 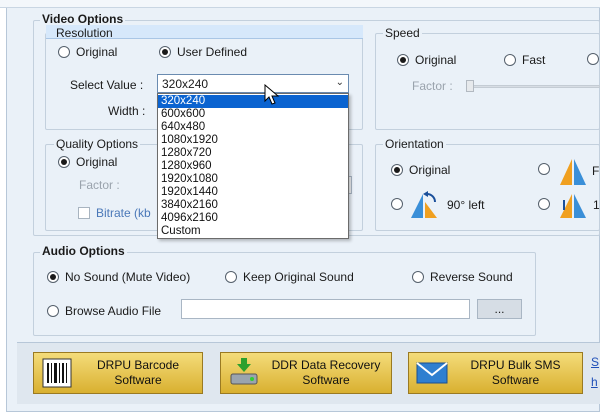 What do you see at coordinates (83, 251) in the screenshot?
I see `audio-options-title: Audio Options` at bounding box center [83, 251].